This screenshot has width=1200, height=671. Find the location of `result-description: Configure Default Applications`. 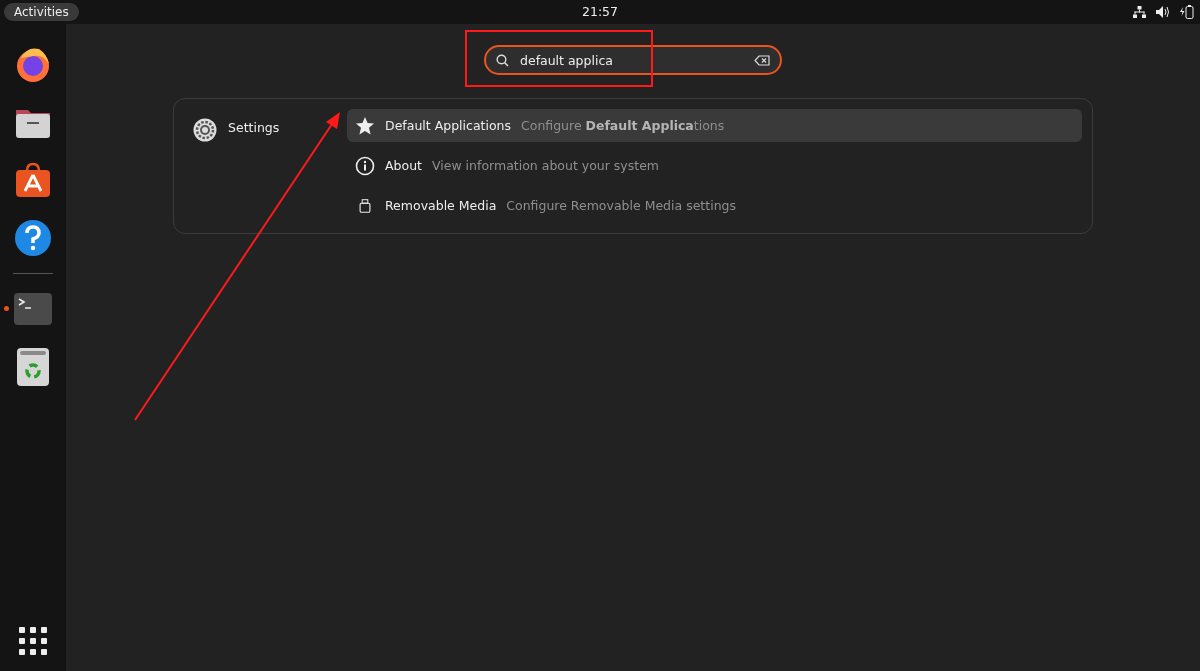

result-description: Configure Default Applications is located at coordinates (623, 125).